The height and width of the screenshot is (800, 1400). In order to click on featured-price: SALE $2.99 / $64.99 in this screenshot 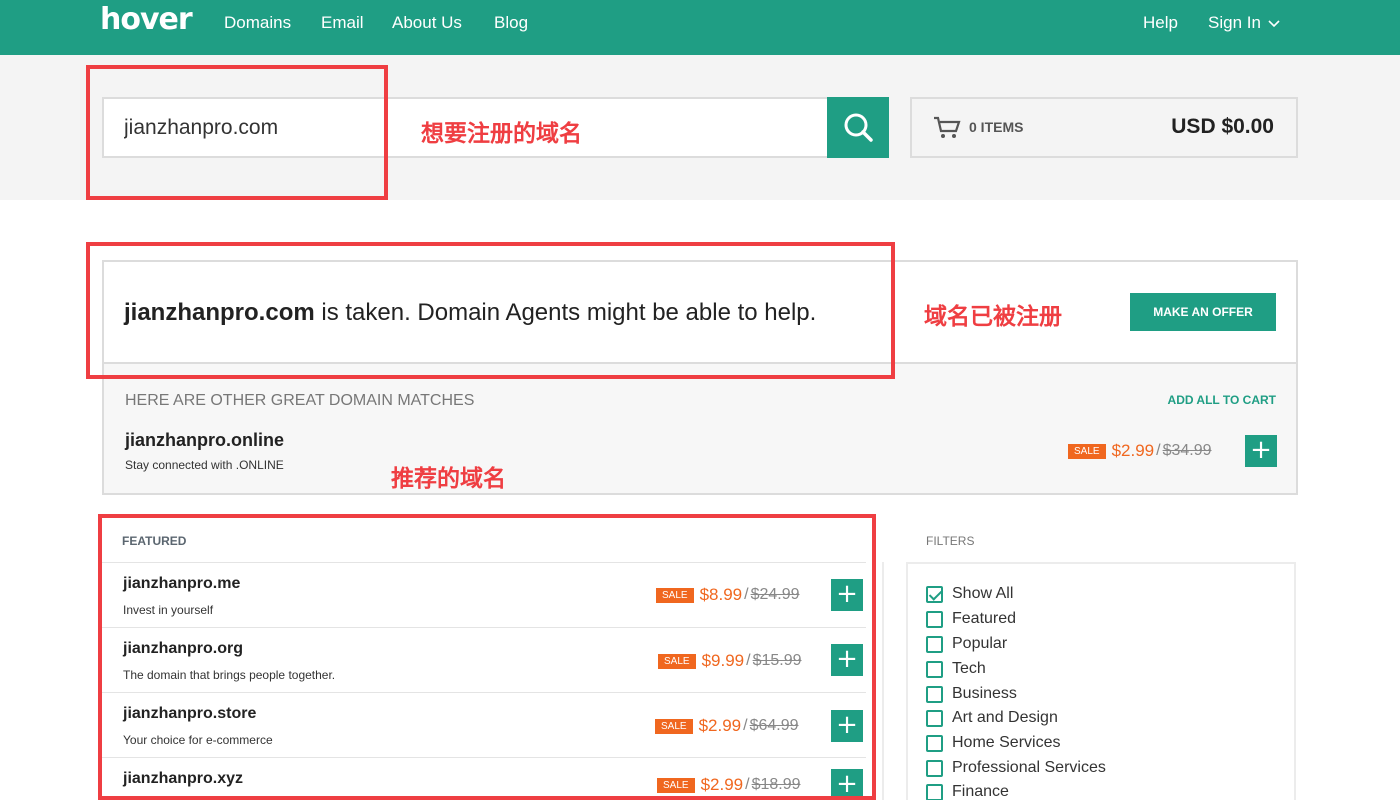, I will do `click(727, 726)`.